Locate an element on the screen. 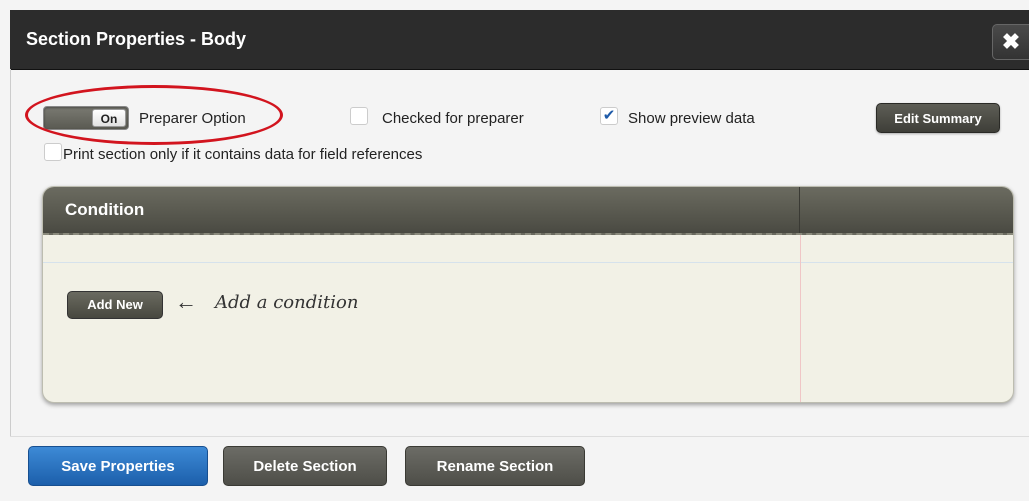 Image resolution: width=1029 pixels, height=501 pixels. condition-panel-header: Condition is located at coordinates (528, 211).